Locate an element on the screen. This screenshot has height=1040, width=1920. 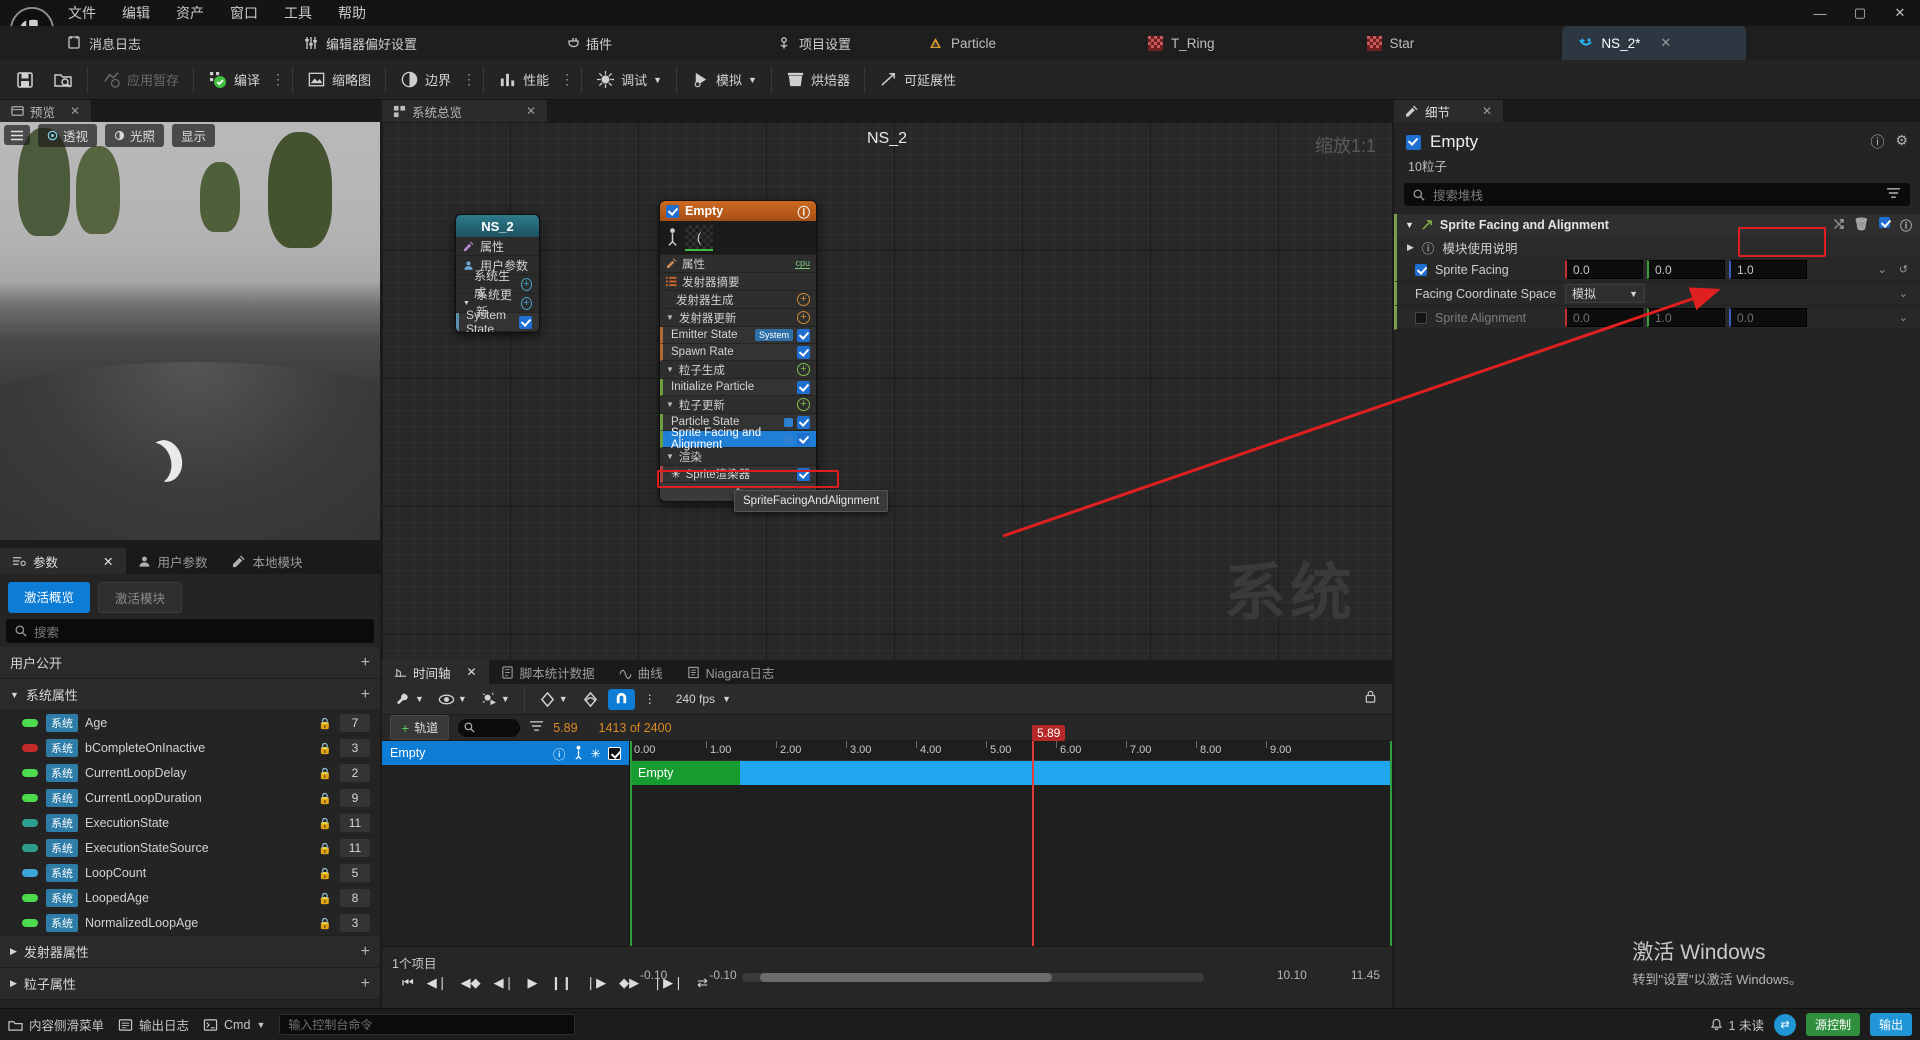
compile-button: 编译 is located at coordinates (234, 80).